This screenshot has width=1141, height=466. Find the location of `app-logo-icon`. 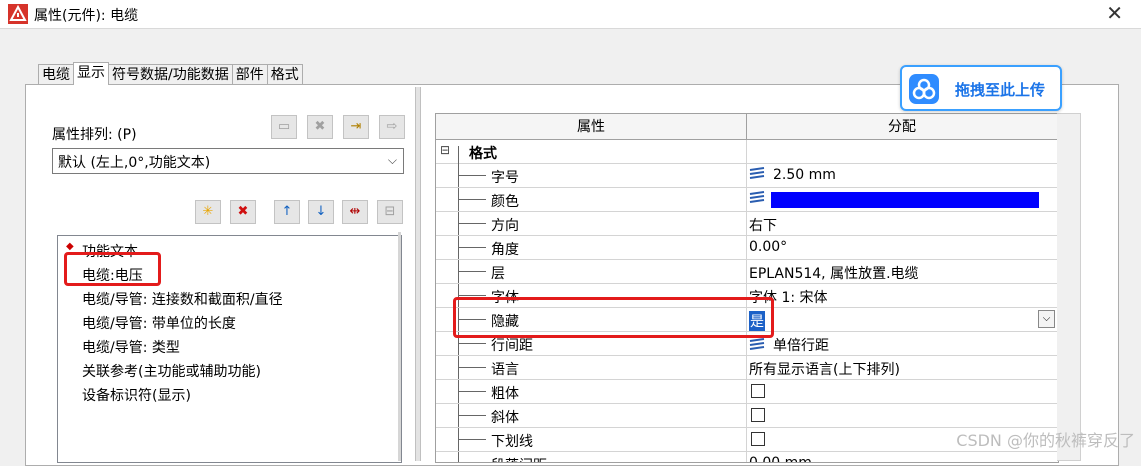

app-logo-icon is located at coordinates (18, 14).